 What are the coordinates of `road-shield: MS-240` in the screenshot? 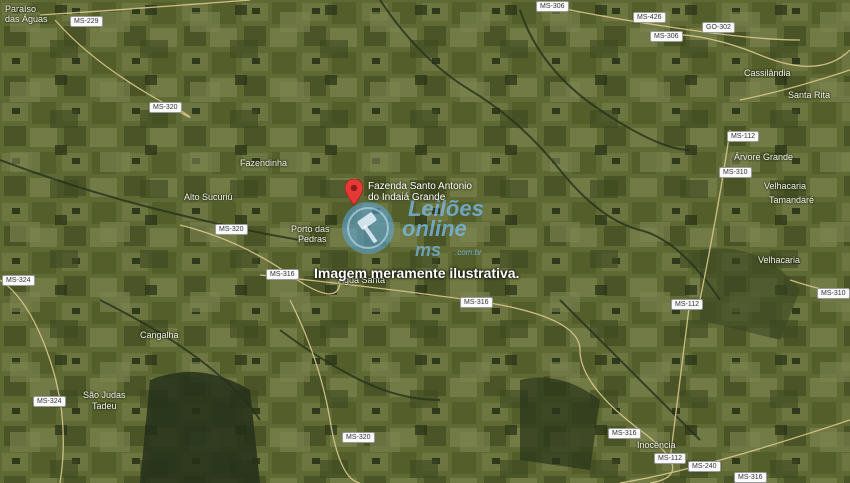 It's located at (704, 466).